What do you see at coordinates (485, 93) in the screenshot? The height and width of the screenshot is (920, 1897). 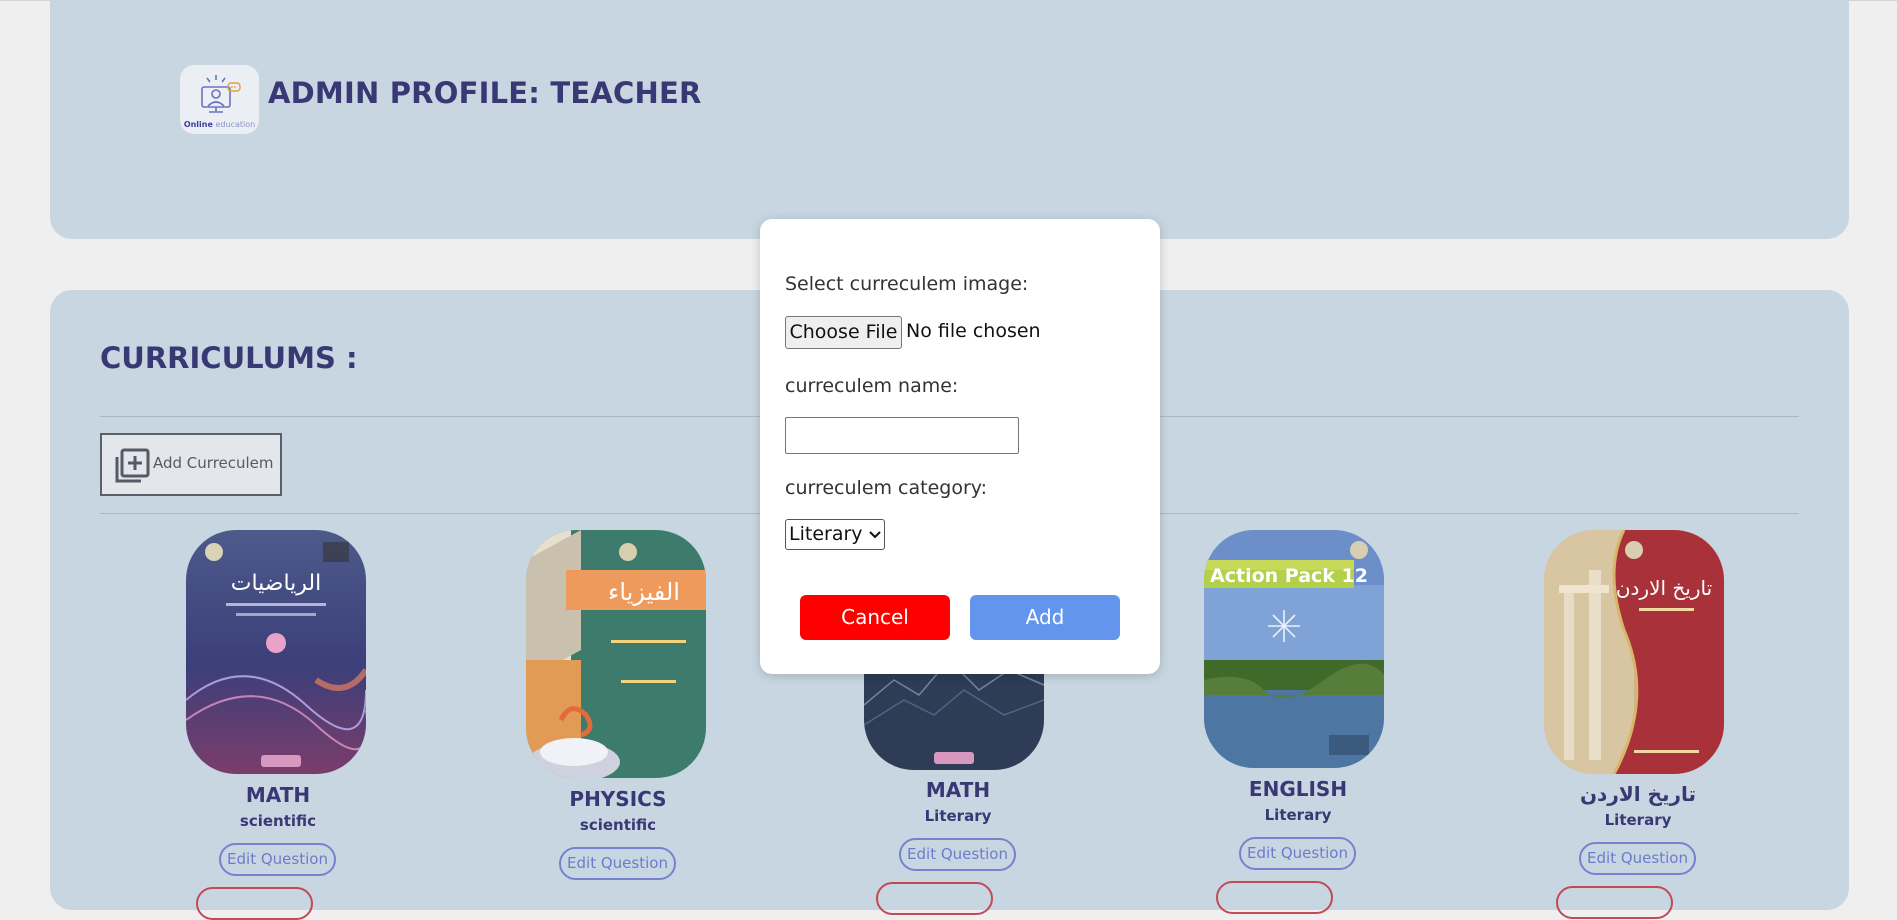 I see `page-title: ADMIN PROFILE: TEACHER` at bounding box center [485, 93].